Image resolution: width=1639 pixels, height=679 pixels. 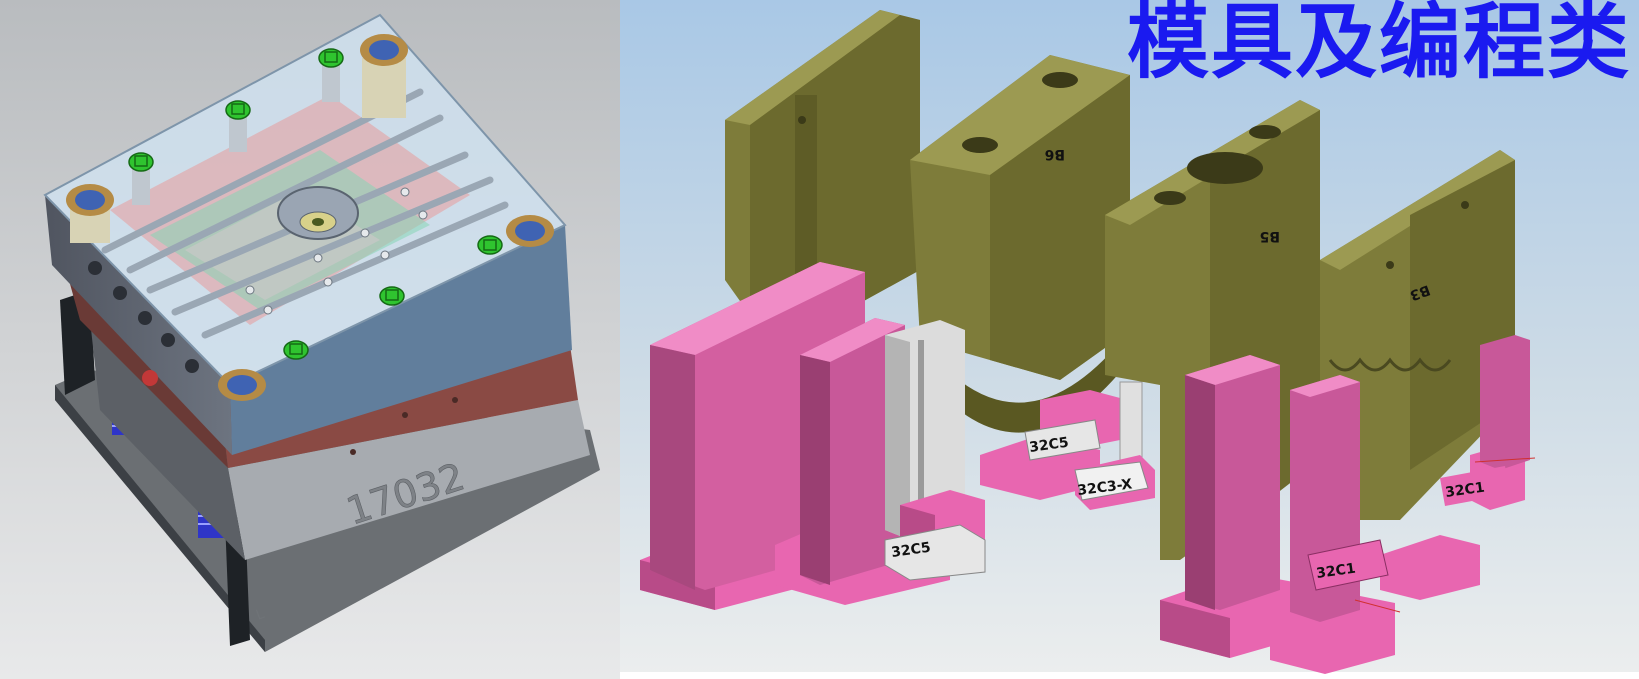 I want to click on label-b5: B5, so click(x=1270, y=236).